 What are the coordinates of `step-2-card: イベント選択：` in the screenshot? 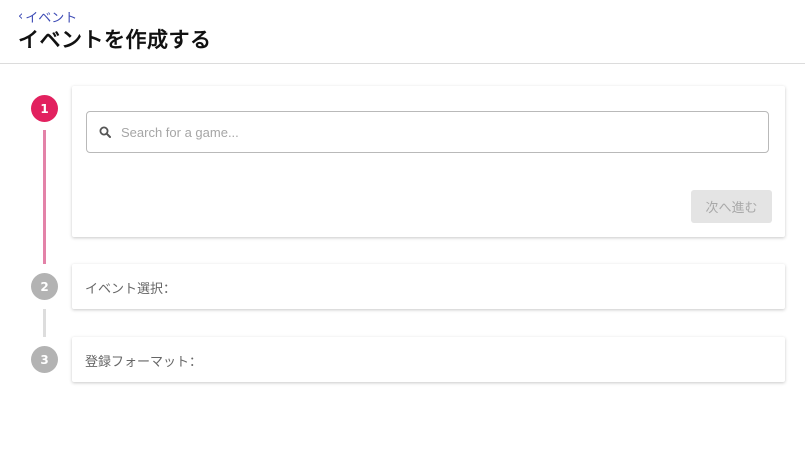 It's located at (428, 286).